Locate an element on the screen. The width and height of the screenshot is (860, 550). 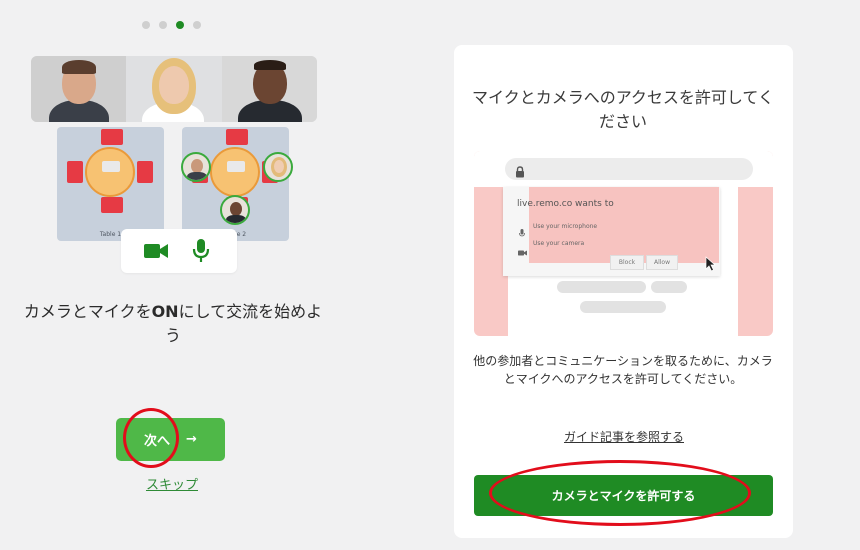
avatar-woman is located at coordinates (278, 167).